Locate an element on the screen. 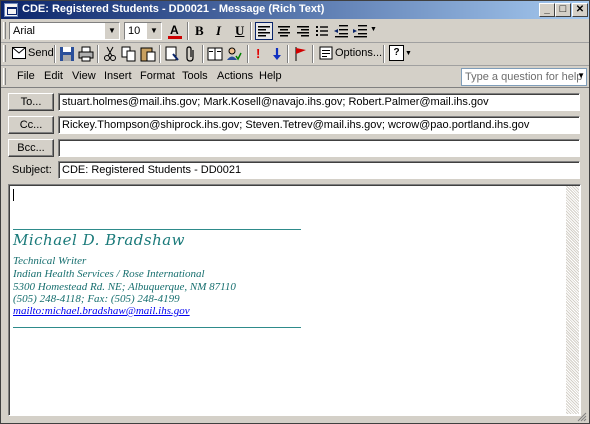 The width and height of the screenshot is (590, 424). vertical-scrollbar is located at coordinates (572, 300).